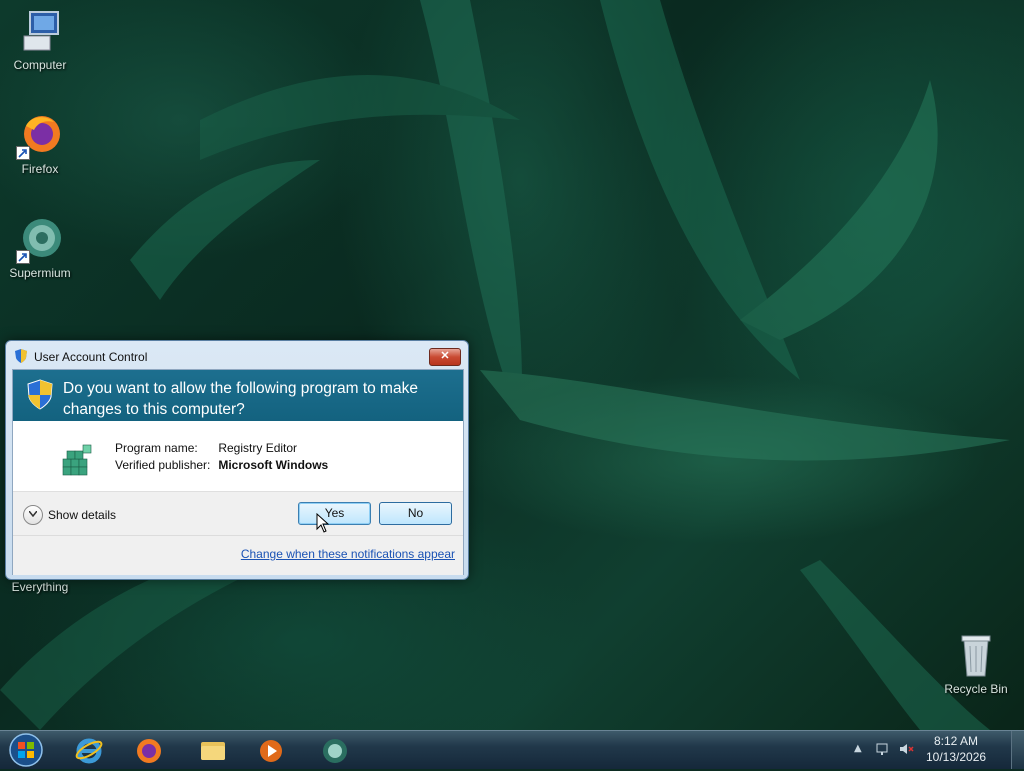 This screenshot has height=771, width=1024. Describe the element at coordinates (906, 750) in the screenshot. I see `volume-icon` at that location.